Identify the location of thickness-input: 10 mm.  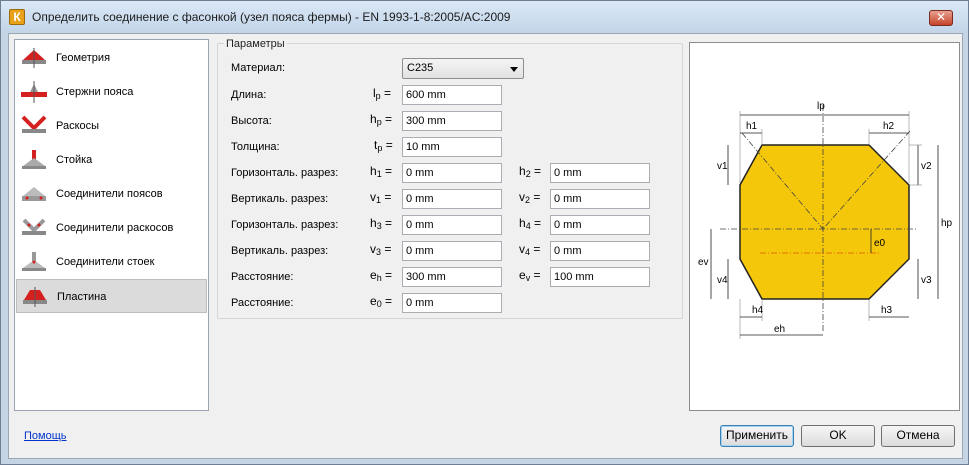
(452, 147).